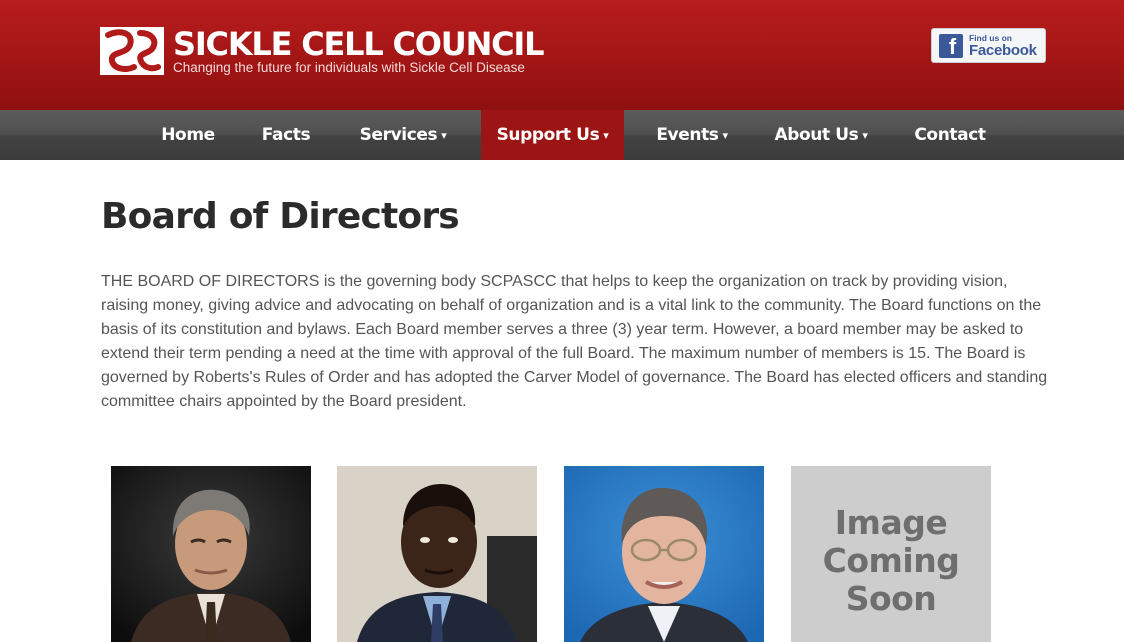 Image resolution: width=1124 pixels, height=642 pixels. I want to click on nav-item-facts: Facts, so click(286, 135).